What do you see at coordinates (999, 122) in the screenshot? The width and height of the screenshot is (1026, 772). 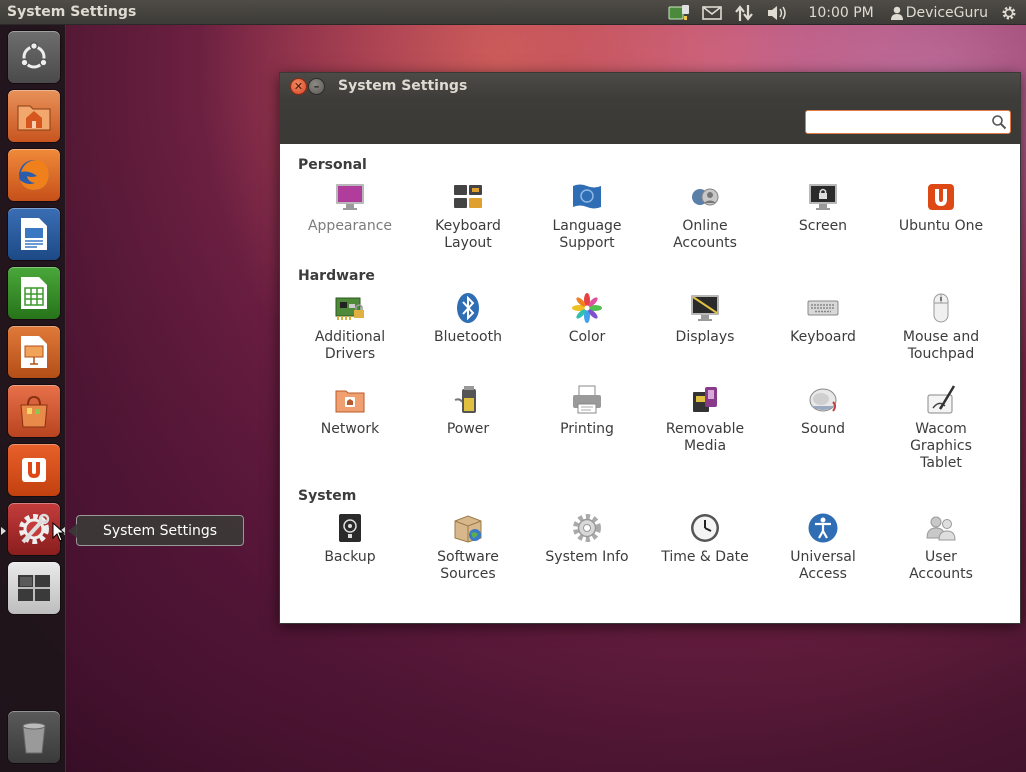 I see `search-icon` at bounding box center [999, 122].